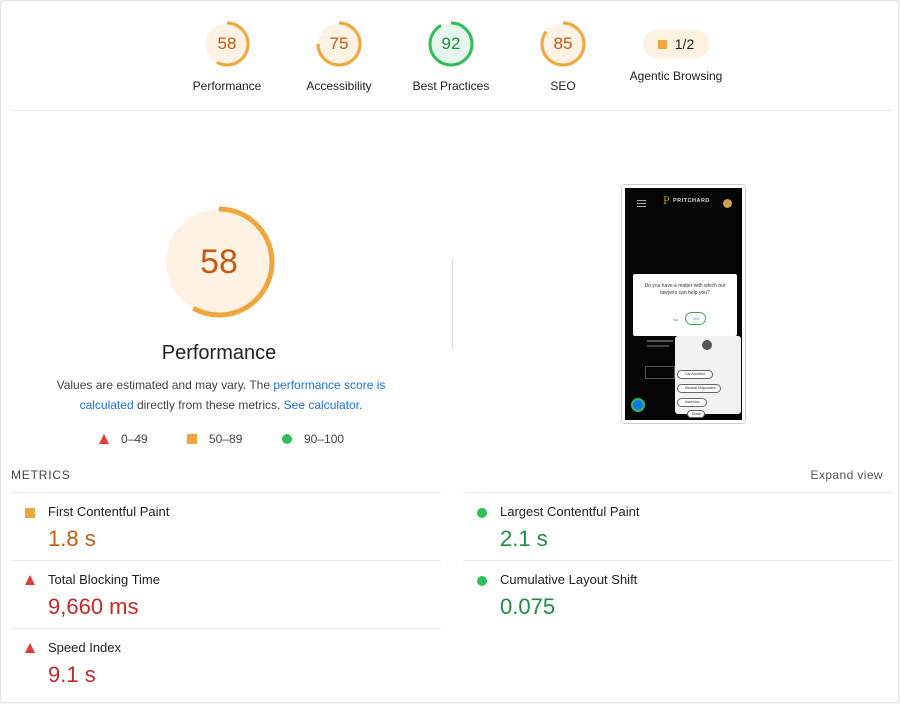  I want to click on gauge-label: SEO, so click(563, 86).